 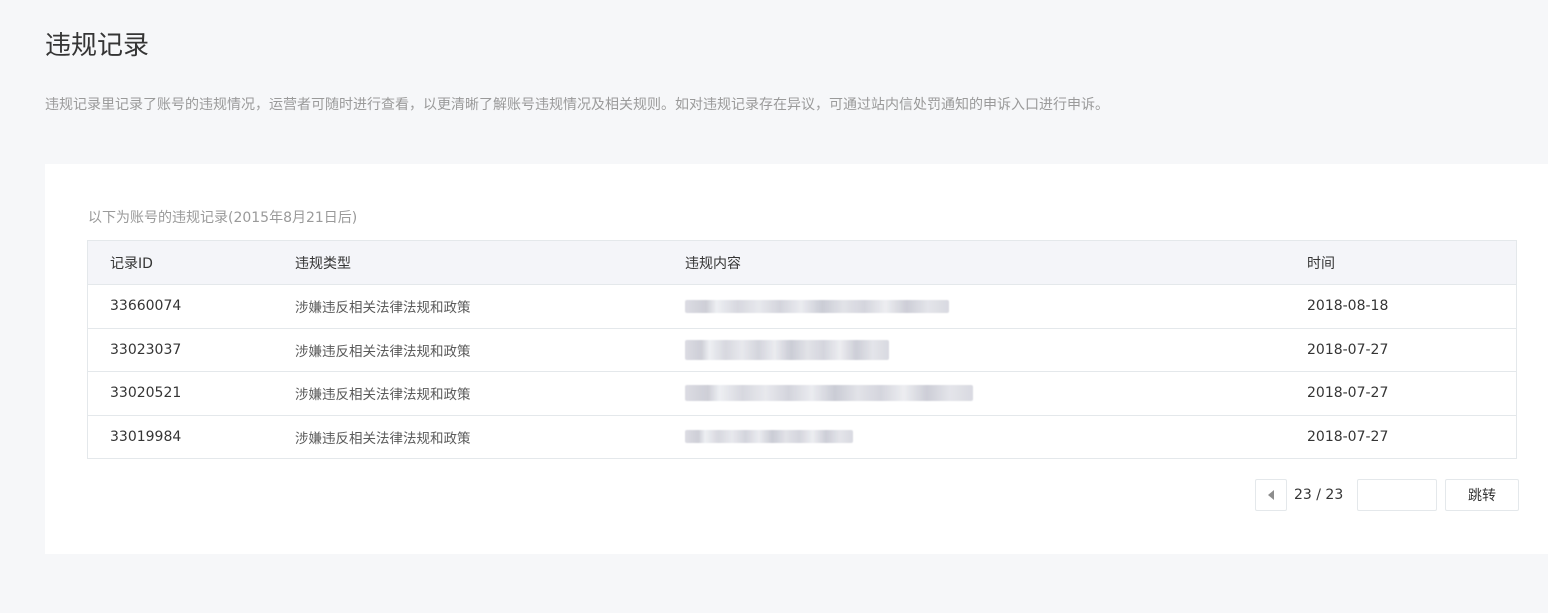 I want to click on table-row: 33660074 涉嫌违反相关法律法规和政策 2018-08-18, so click(x=802, y=306).